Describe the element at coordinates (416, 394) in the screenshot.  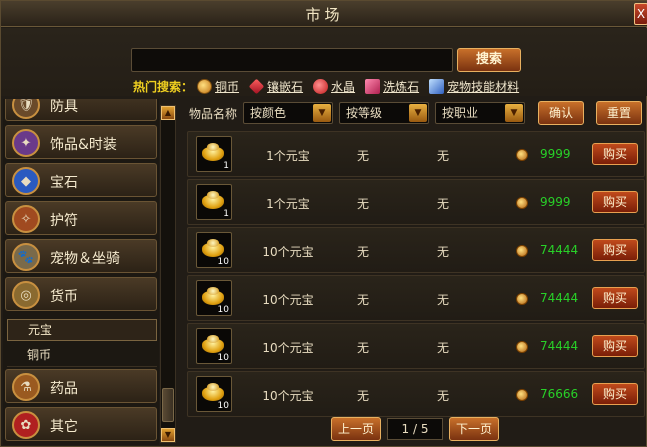
I see `table-row: 10 10个元宝 无 无 76666 购买` at that location.